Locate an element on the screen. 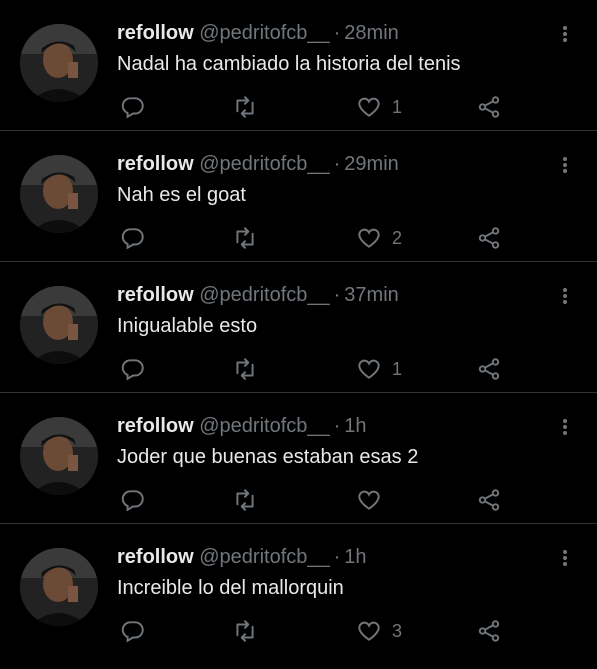  tweet-actions: 3 is located at coordinates (298, 631).